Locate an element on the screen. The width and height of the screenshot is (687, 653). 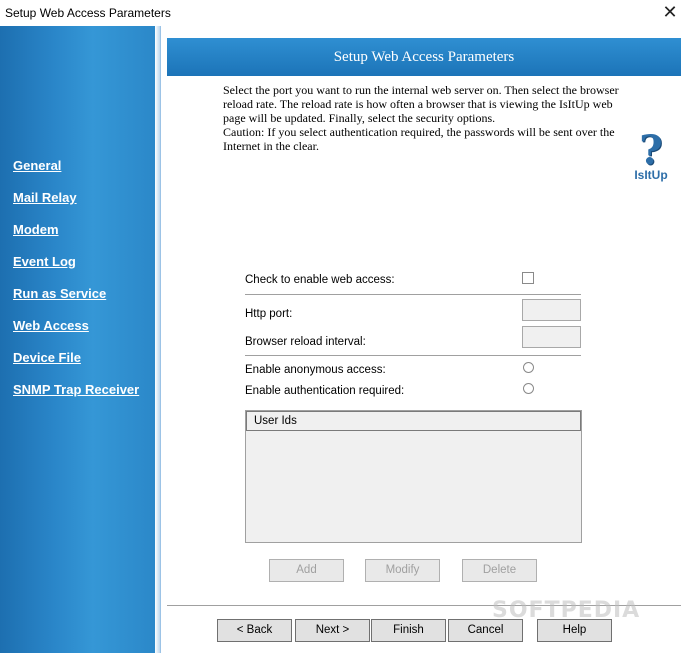
sidebar-item-general: General is located at coordinates (76, 174).